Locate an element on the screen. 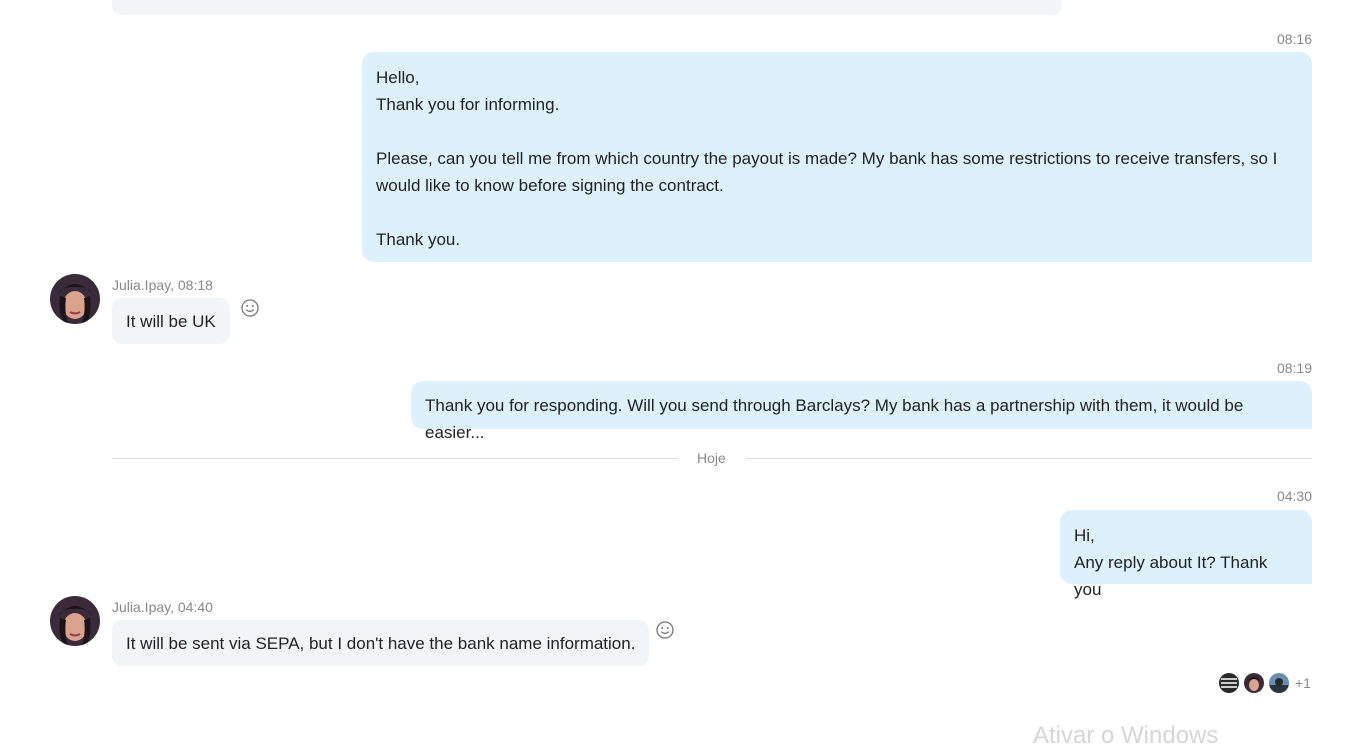  seen-by-count: +1 is located at coordinates (1303, 683).